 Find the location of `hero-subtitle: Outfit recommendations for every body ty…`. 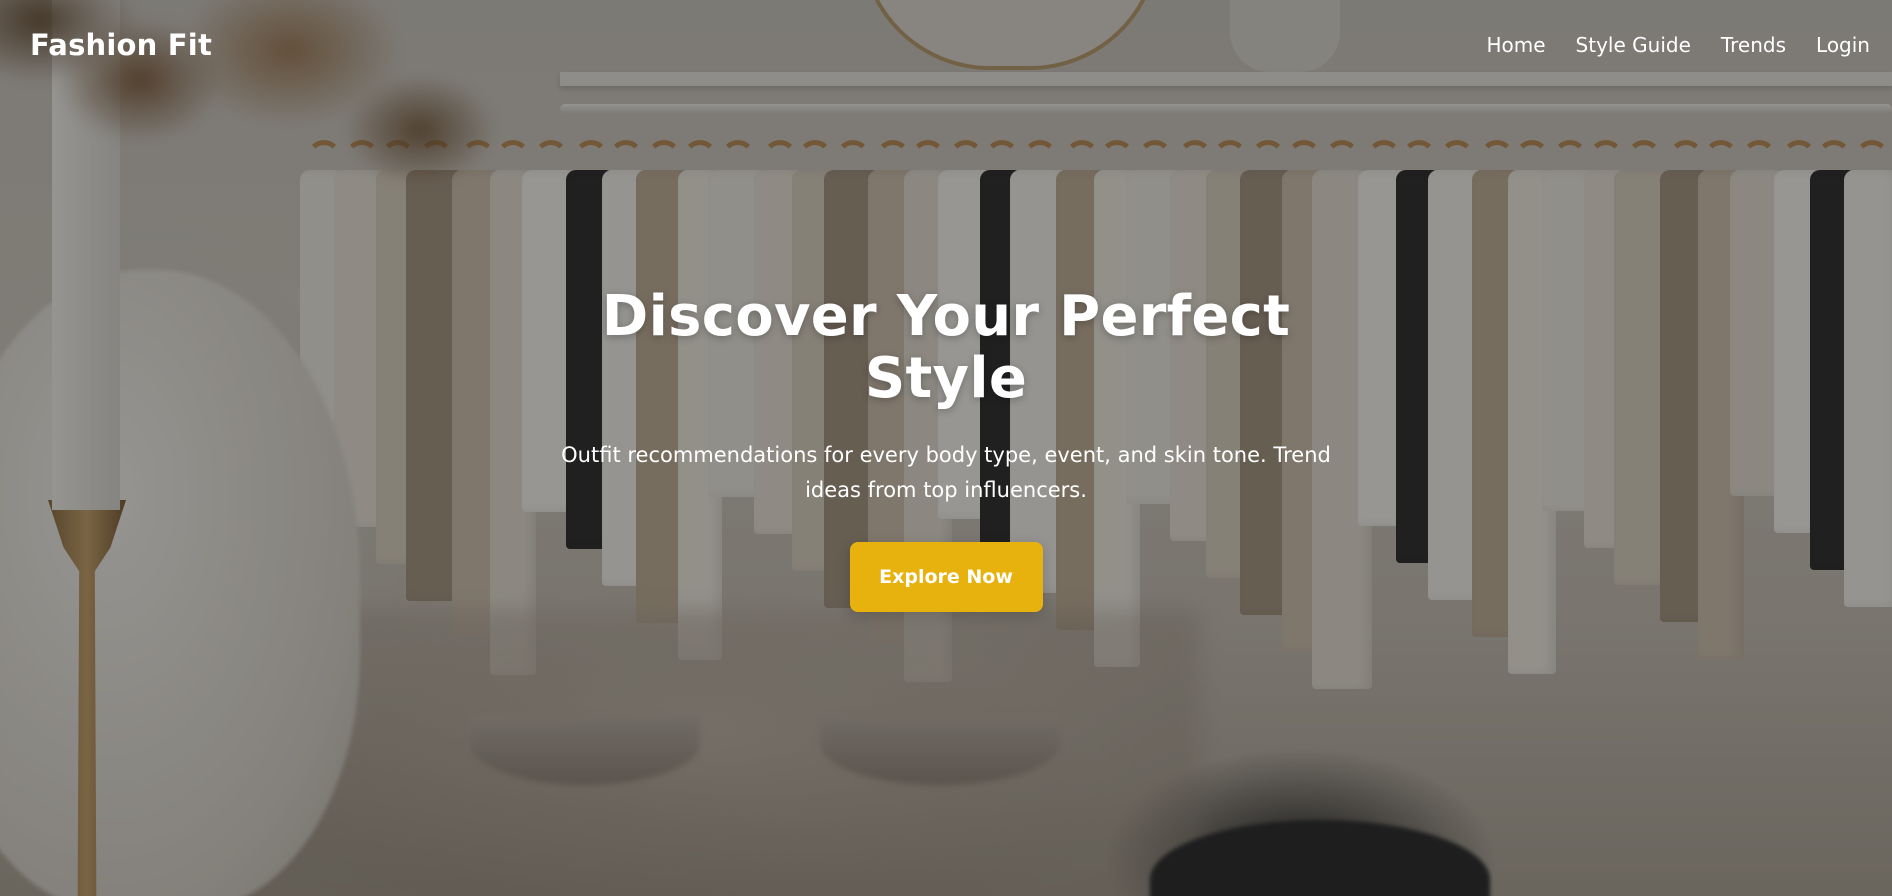

hero-subtitle: Outfit recommendations for every body ty… is located at coordinates (946, 472).